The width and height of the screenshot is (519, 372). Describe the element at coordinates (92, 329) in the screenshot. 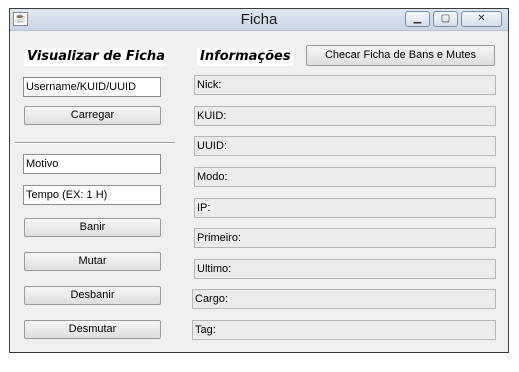

I see `unmute-button: Desmutar` at that location.